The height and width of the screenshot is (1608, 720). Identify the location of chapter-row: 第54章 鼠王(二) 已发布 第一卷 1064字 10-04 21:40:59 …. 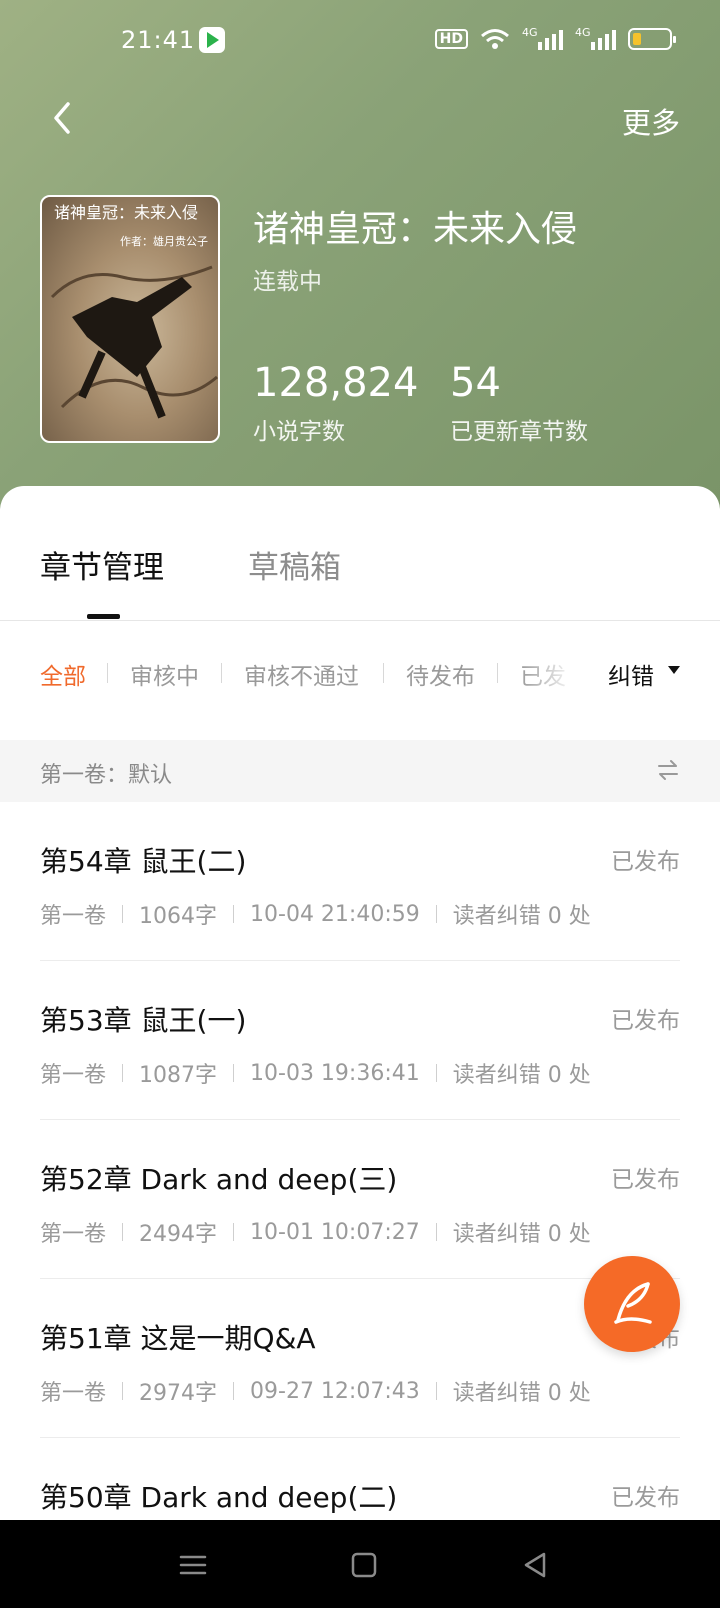
(360, 881).